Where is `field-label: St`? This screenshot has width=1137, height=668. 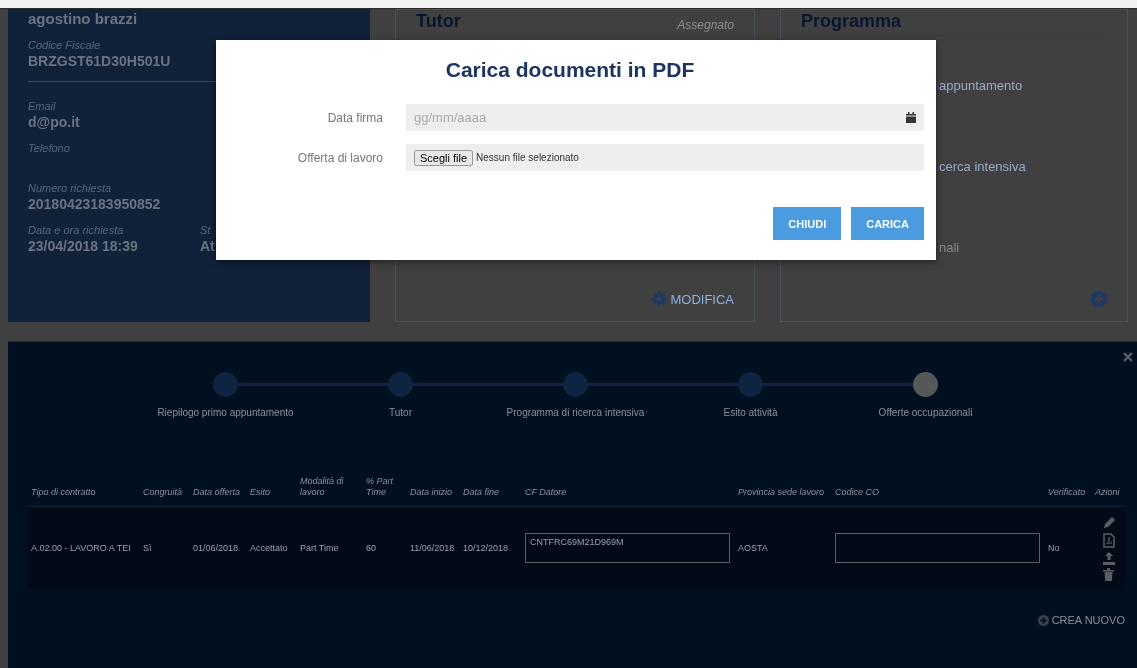
field-label: St is located at coordinates (205, 230).